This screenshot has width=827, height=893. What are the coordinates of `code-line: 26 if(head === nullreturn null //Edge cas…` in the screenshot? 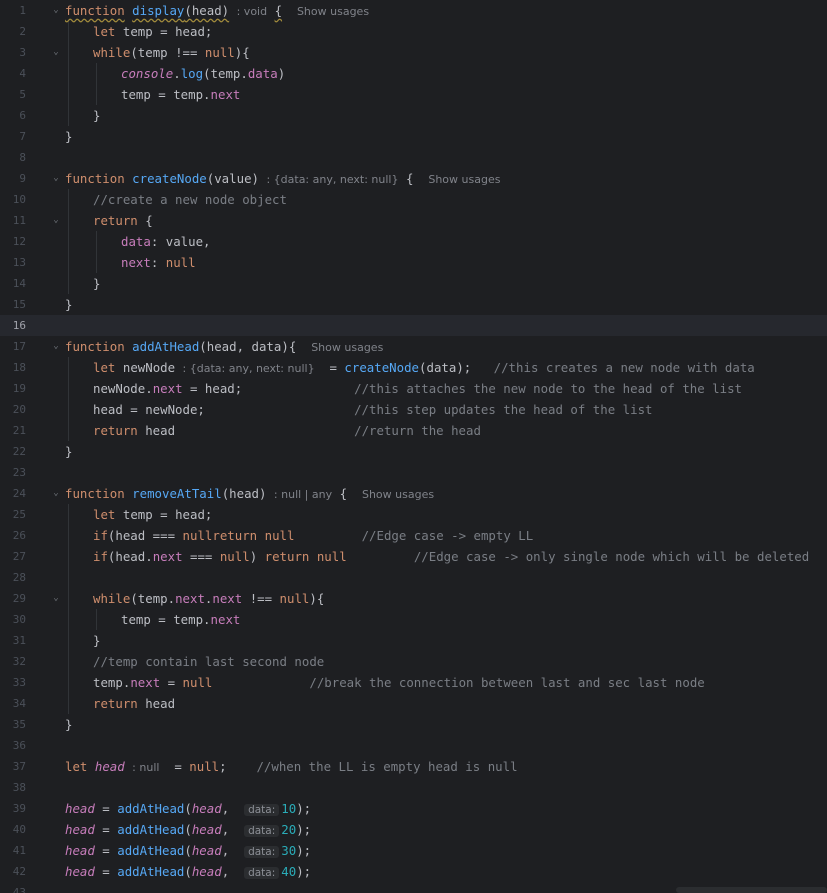 It's located at (413, 535).